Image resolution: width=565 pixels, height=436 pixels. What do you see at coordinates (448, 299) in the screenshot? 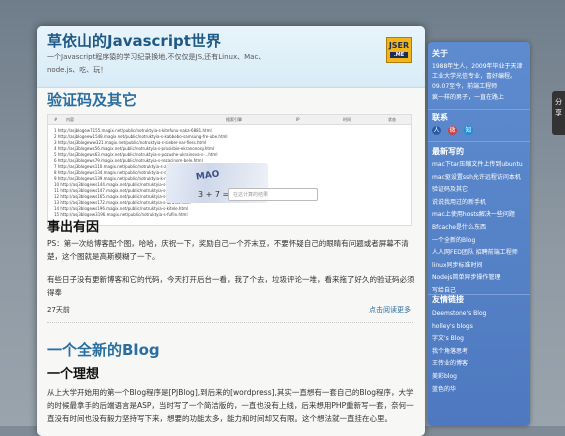
I see `sidebar-friends-title: 友情链接` at bounding box center [448, 299].